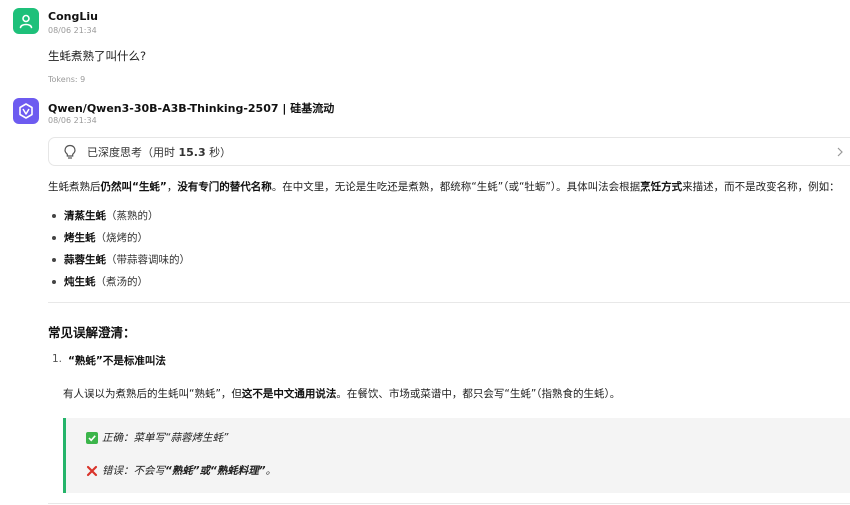 The height and width of the screenshot is (505, 850). Describe the element at coordinates (73, 16) in the screenshot. I see `user-name: CongLiu` at that location.